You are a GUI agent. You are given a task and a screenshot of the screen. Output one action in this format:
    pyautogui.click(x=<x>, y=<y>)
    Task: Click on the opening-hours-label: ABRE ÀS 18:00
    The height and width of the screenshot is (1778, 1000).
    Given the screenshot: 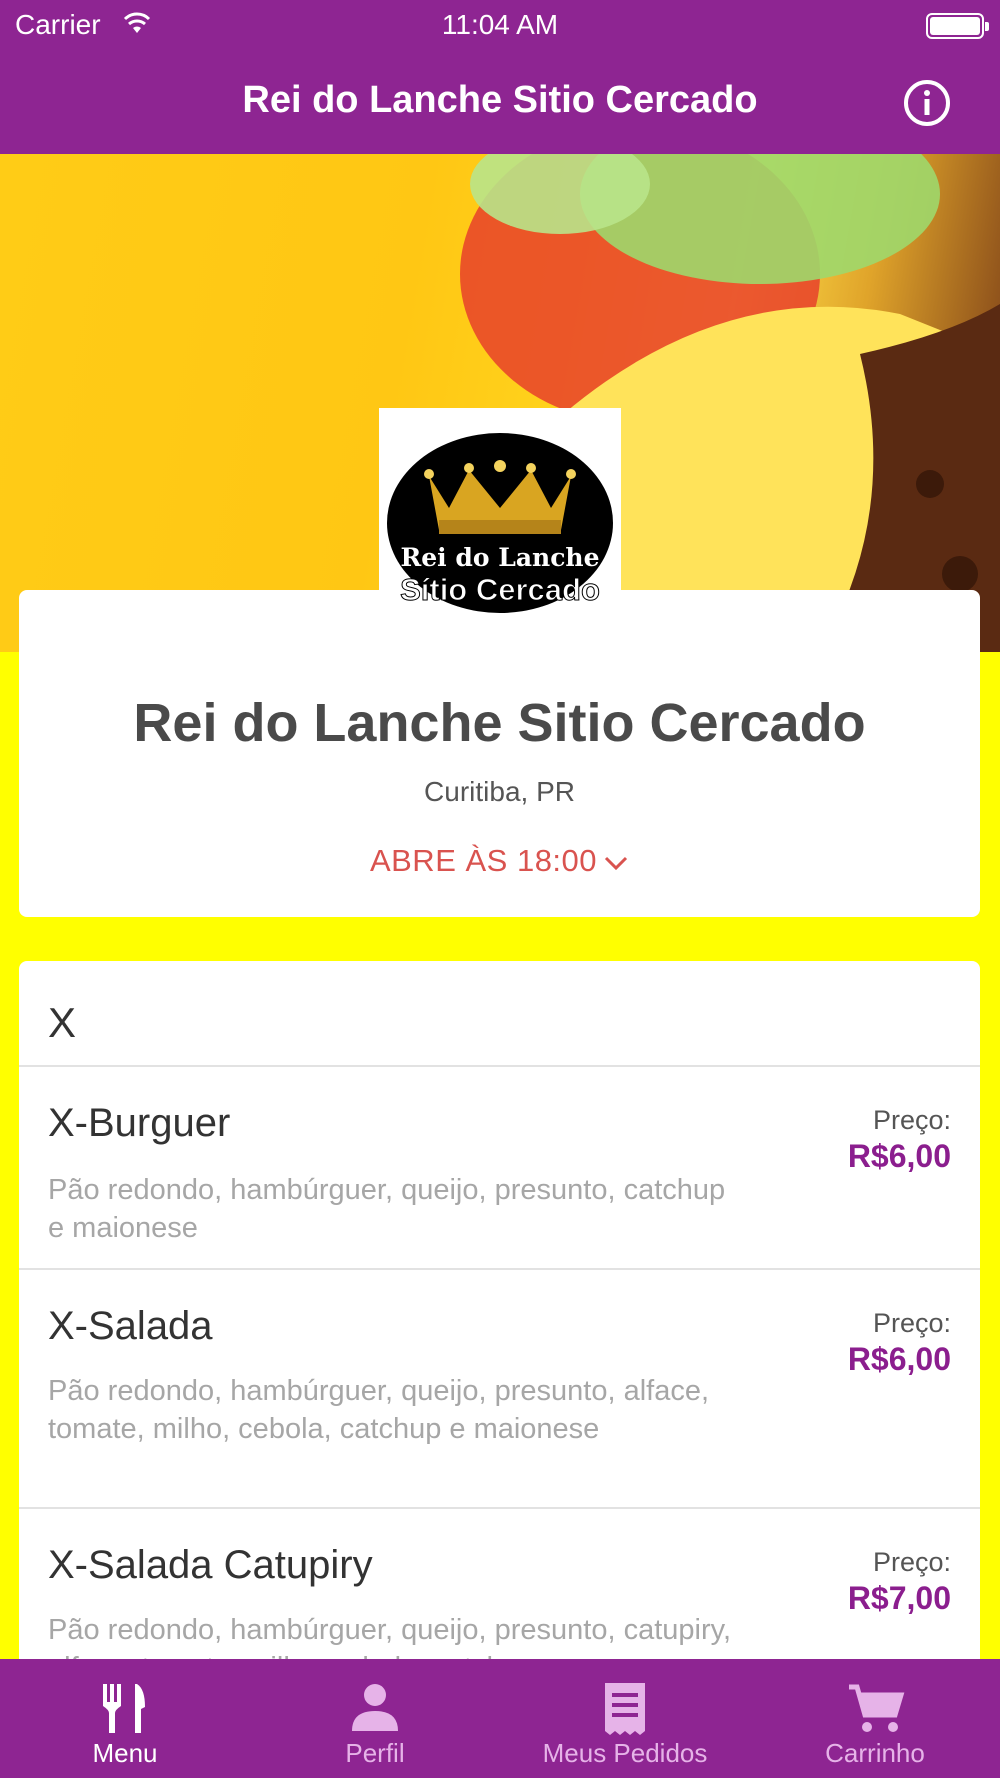 What is the action you would take?
    pyautogui.click(x=483, y=860)
    